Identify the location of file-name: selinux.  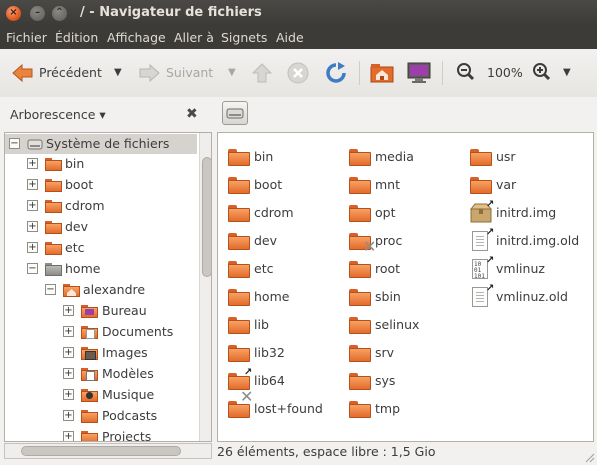
(397, 324).